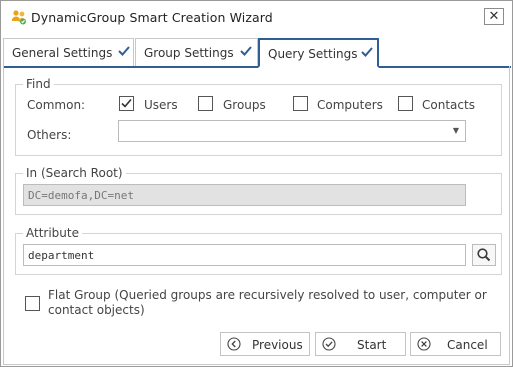  What do you see at coordinates (300, 103) in the screenshot?
I see `computers-checkbox` at bounding box center [300, 103].